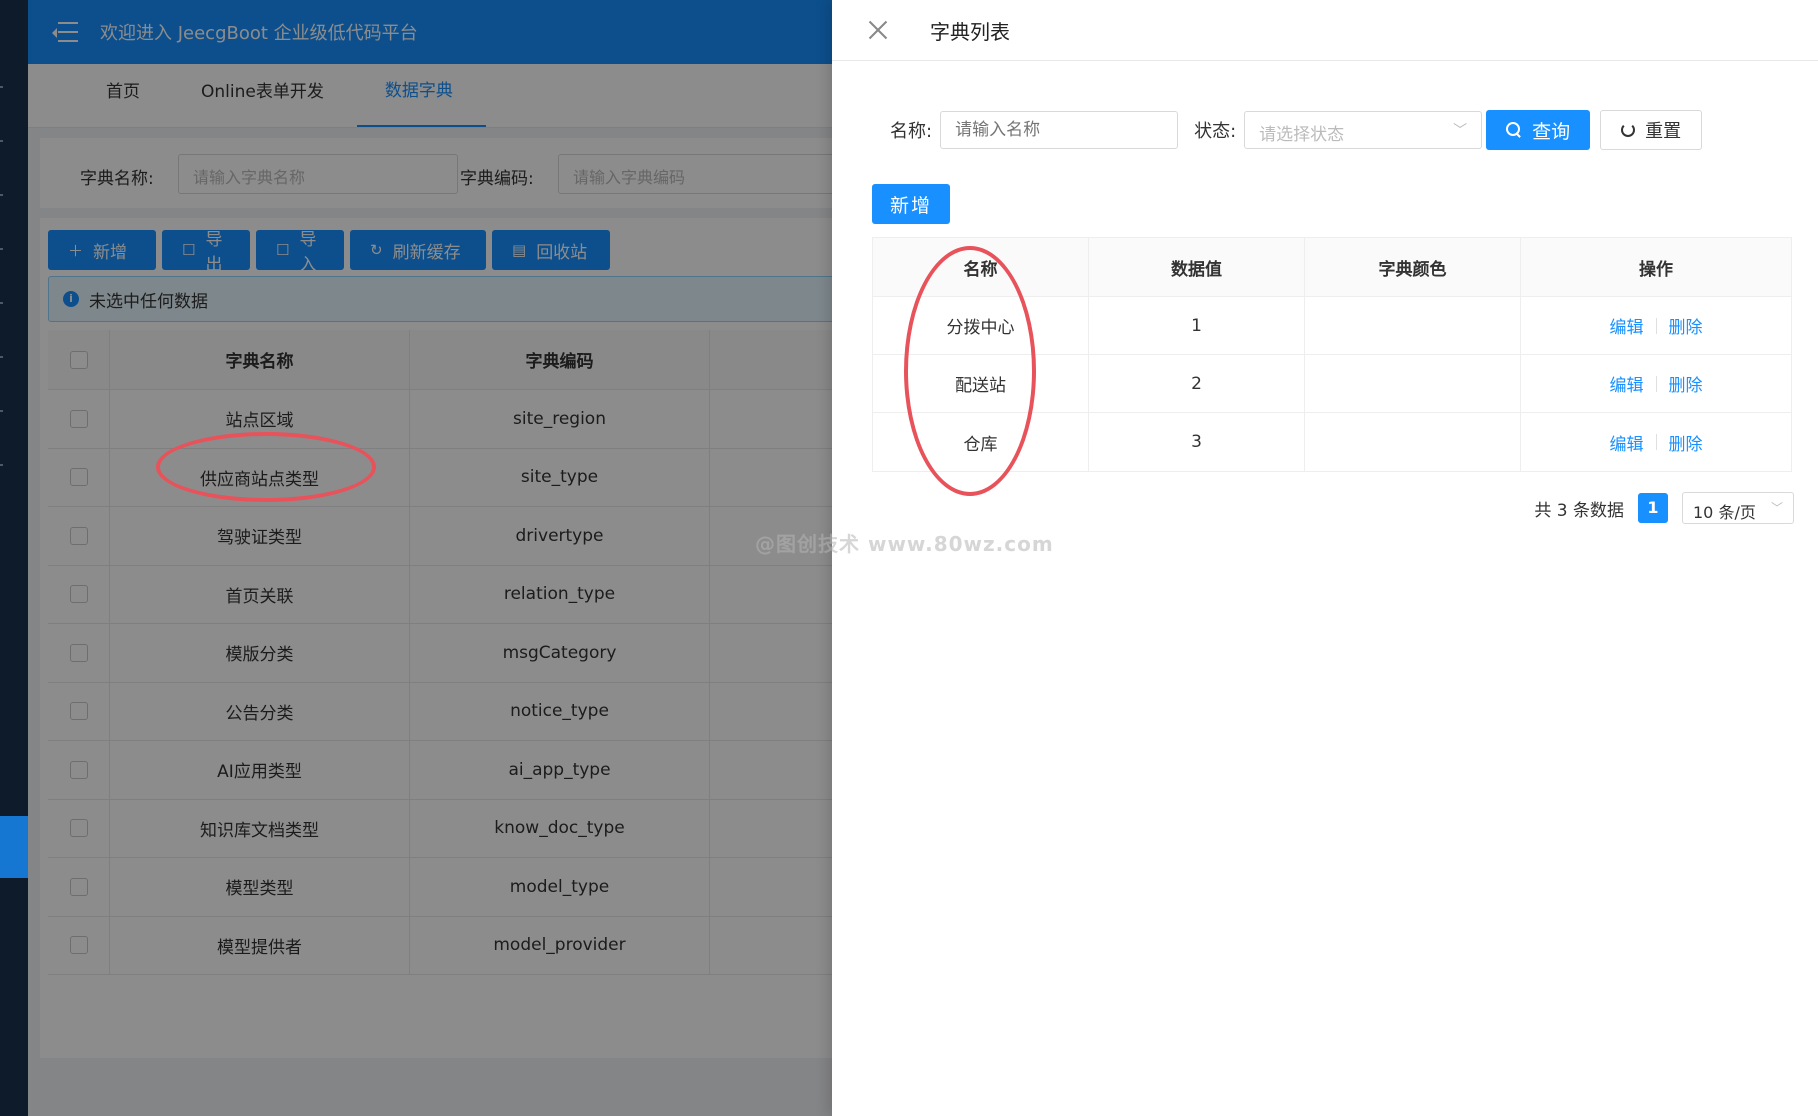 The width and height of the screenshot is (1818, 1116). Describe the element at coordinates (878, 30) in the screenshot. I see `close-icon` at that location.